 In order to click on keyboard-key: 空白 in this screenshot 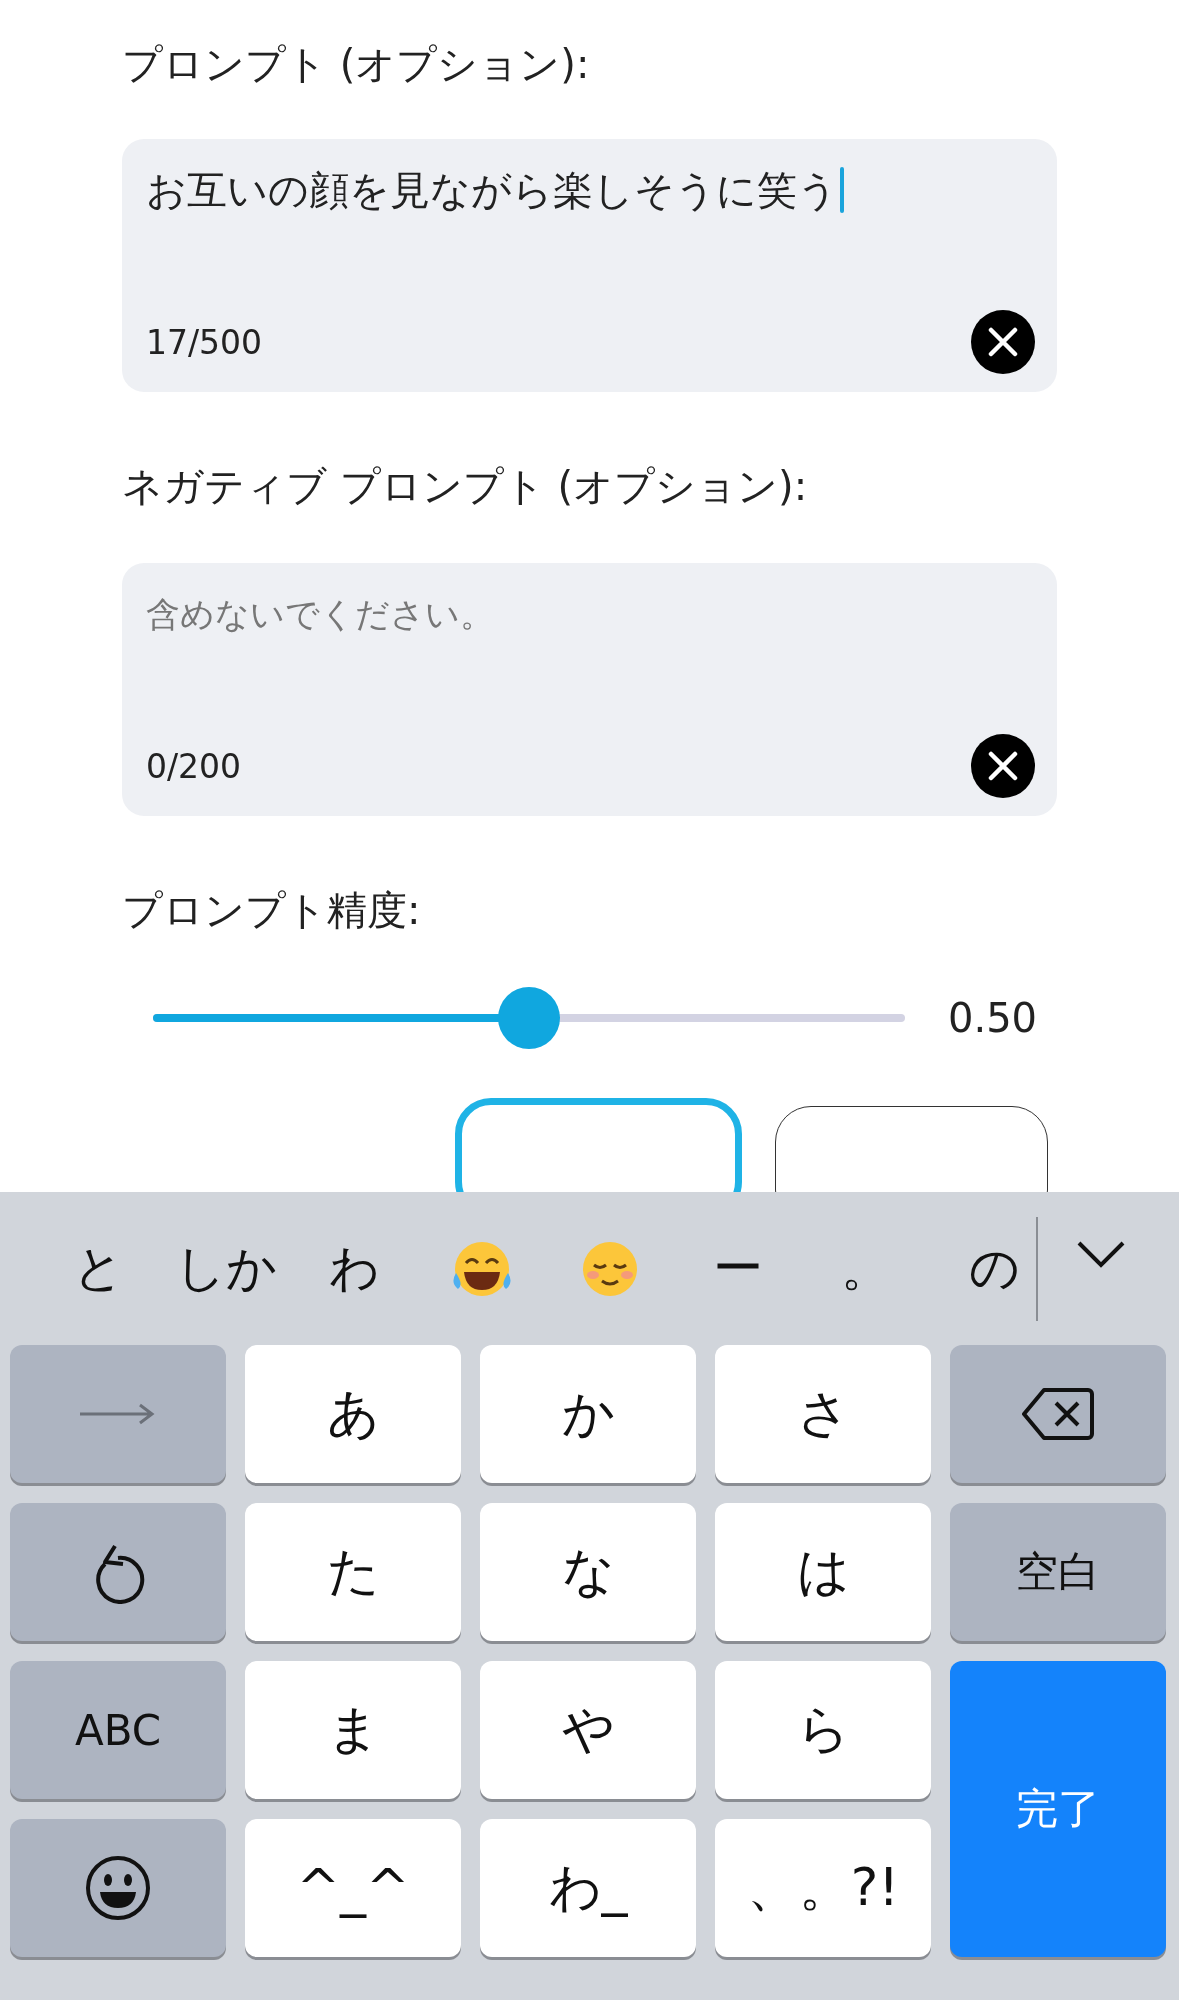, I will do `click(1058, 1572)`.